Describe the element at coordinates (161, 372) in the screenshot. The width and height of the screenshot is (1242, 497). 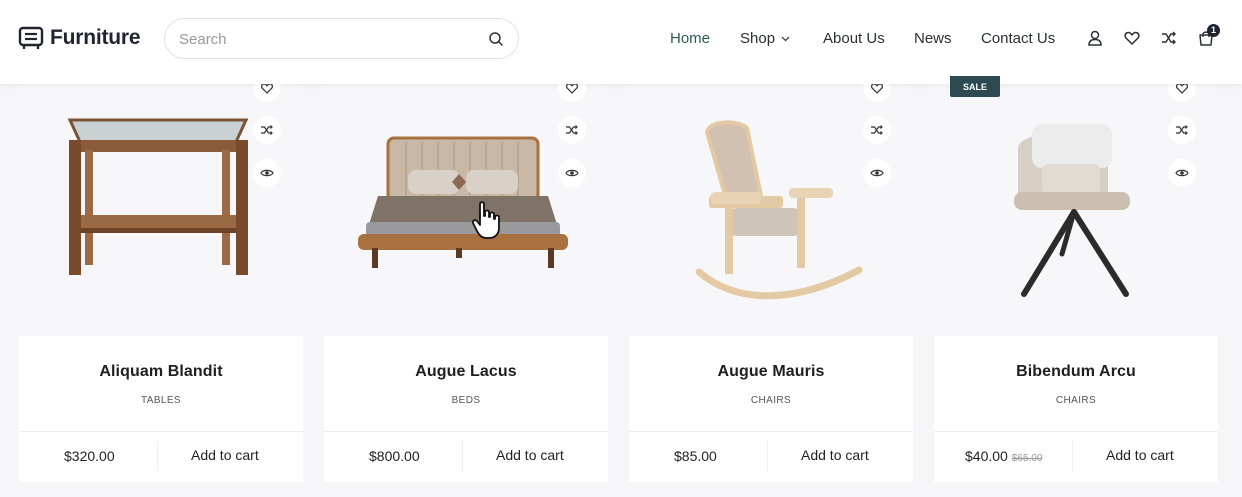
I see `product-name: Aliquam Blandit` at that location.